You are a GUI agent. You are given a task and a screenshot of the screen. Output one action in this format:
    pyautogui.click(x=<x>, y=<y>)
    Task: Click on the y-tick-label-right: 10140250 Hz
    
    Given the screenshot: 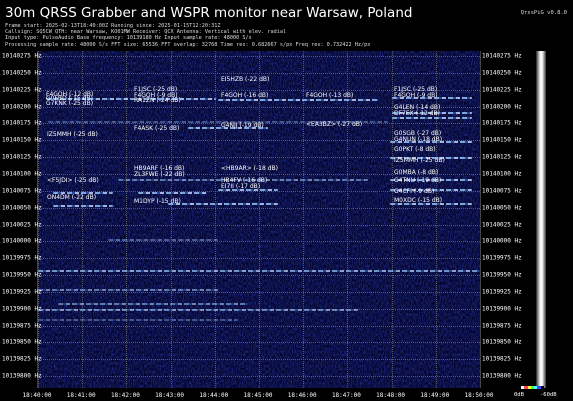 What is the action you would take?
    pyautogui.click(x=502, y=73)
    